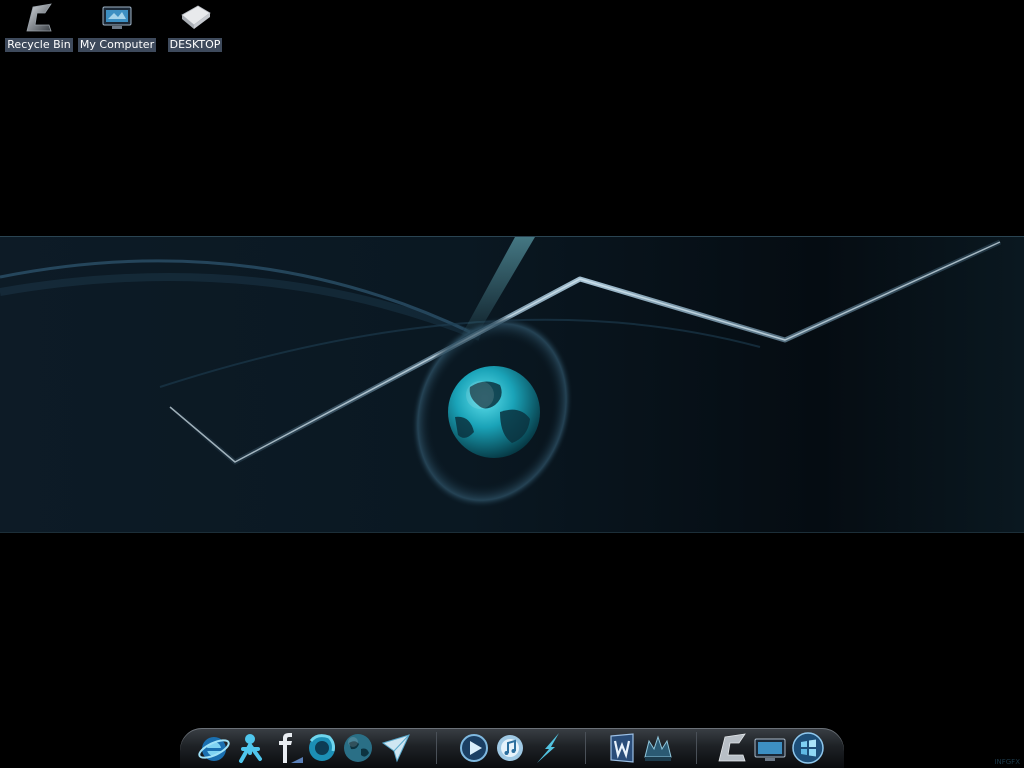 The width and height of the screenshot is (1024, 768). What do you see at coordinates (39, 45) in the screenshot?
I see `desktop-icon-label: Recycle Bin` at bounding box center [39, 45].